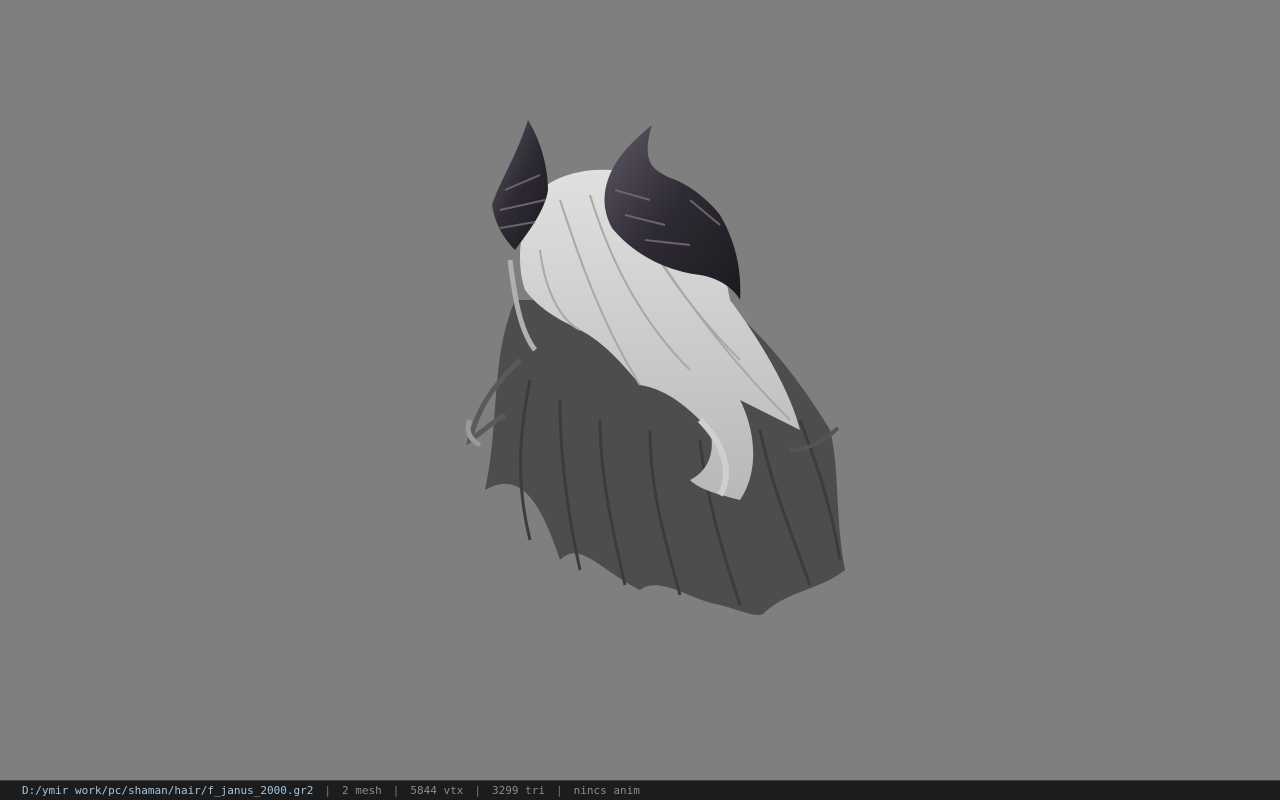  I want to click on status-triangle-count: 3299 tri, so click(518, 790).